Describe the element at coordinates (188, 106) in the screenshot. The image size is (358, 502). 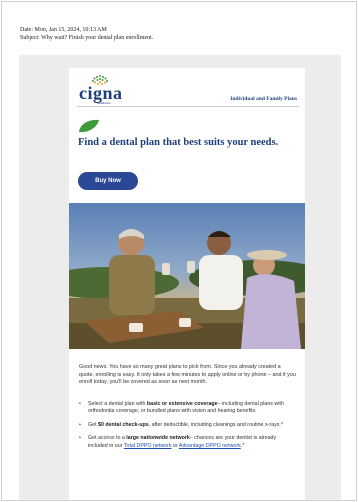
I see `header-divider` at that location.